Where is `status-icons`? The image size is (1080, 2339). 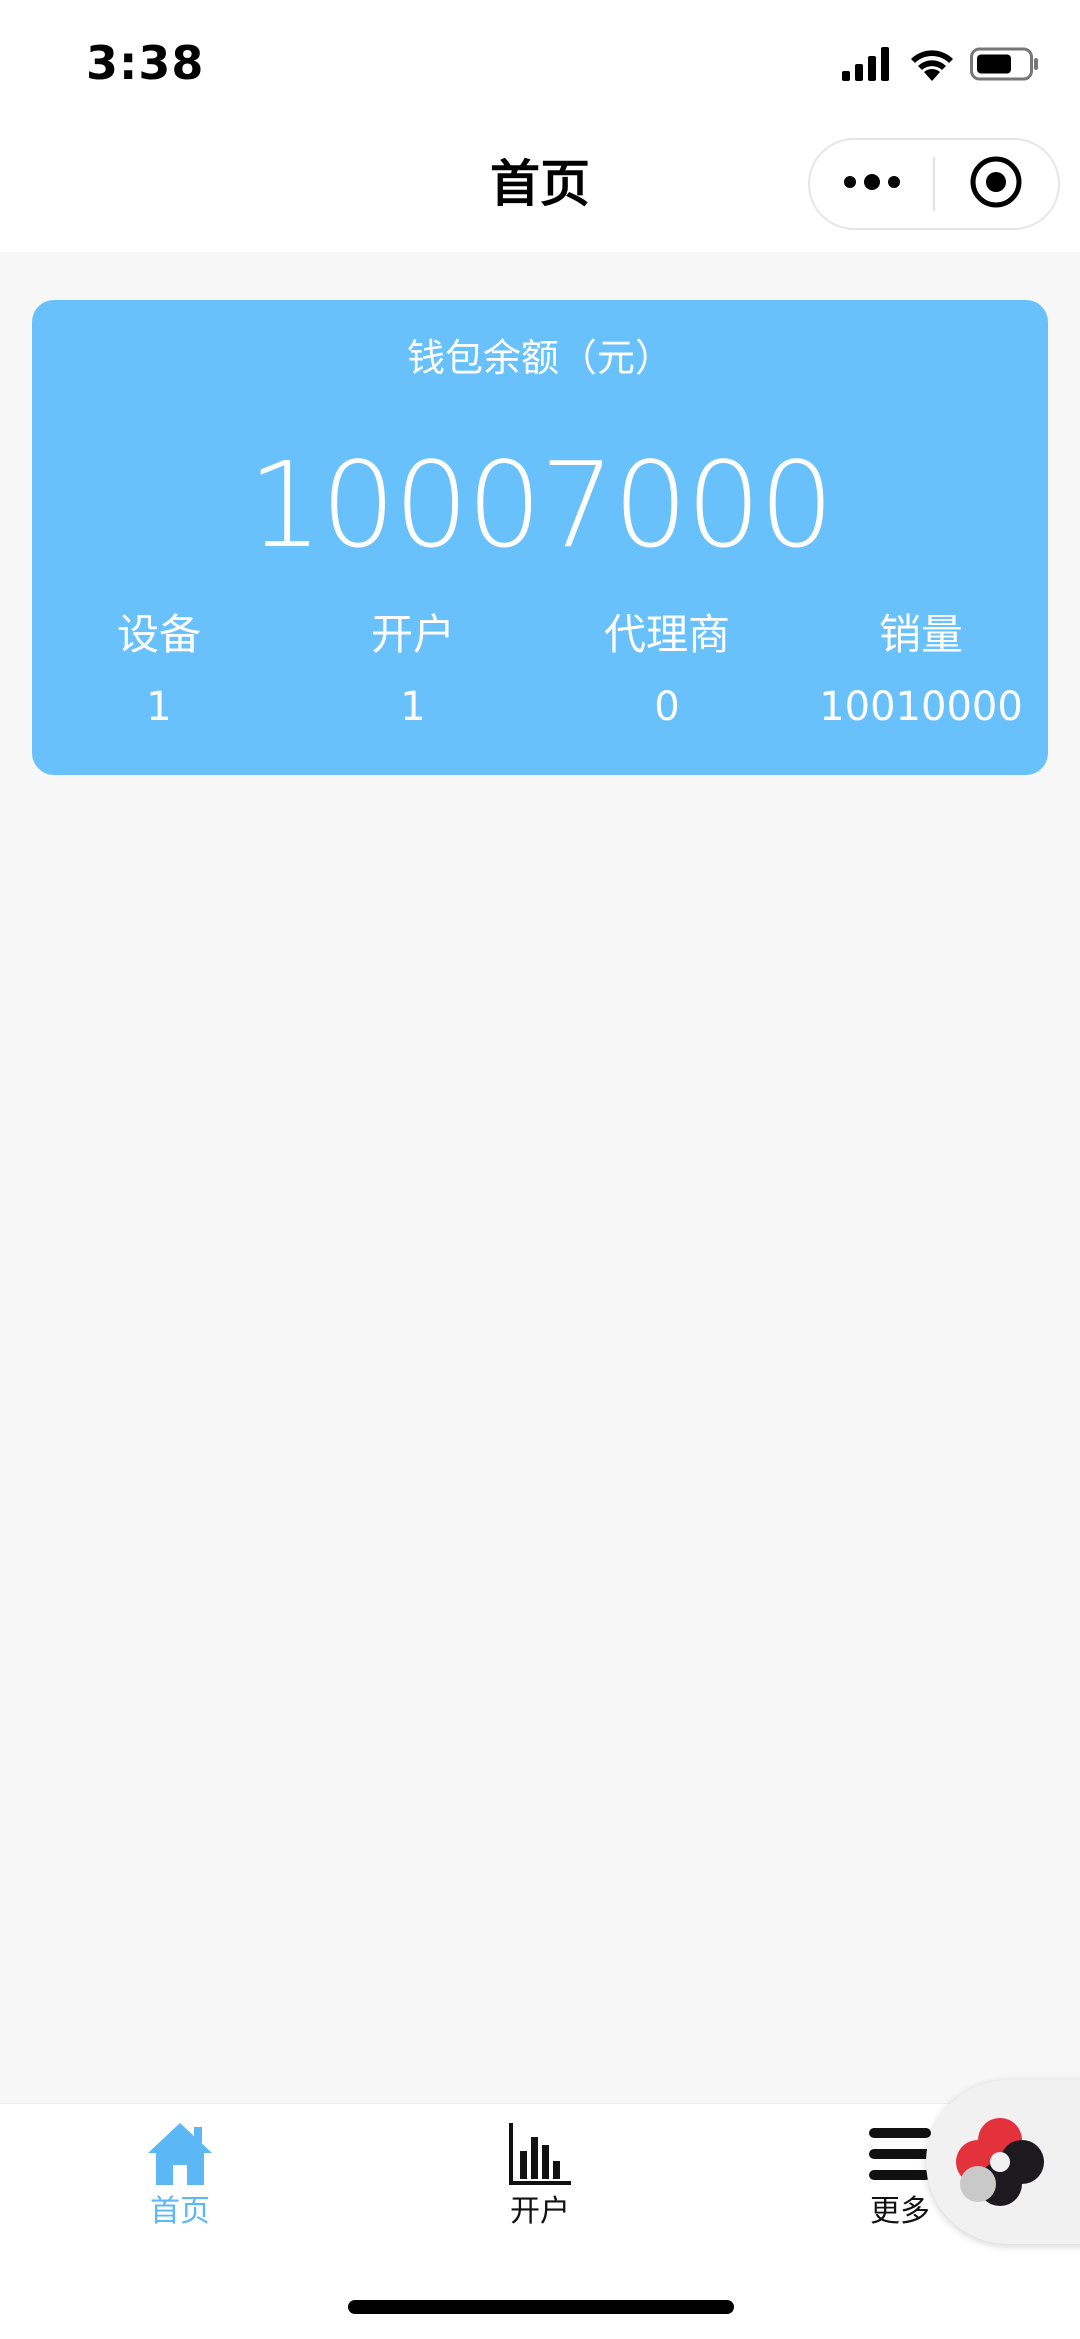
status-icons is located at coordinates (941, 66).